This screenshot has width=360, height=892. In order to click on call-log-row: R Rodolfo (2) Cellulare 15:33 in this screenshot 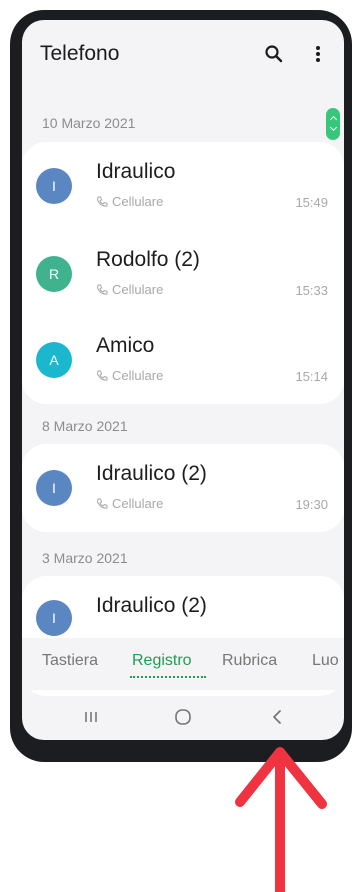, I will do `click(183, 274)`.